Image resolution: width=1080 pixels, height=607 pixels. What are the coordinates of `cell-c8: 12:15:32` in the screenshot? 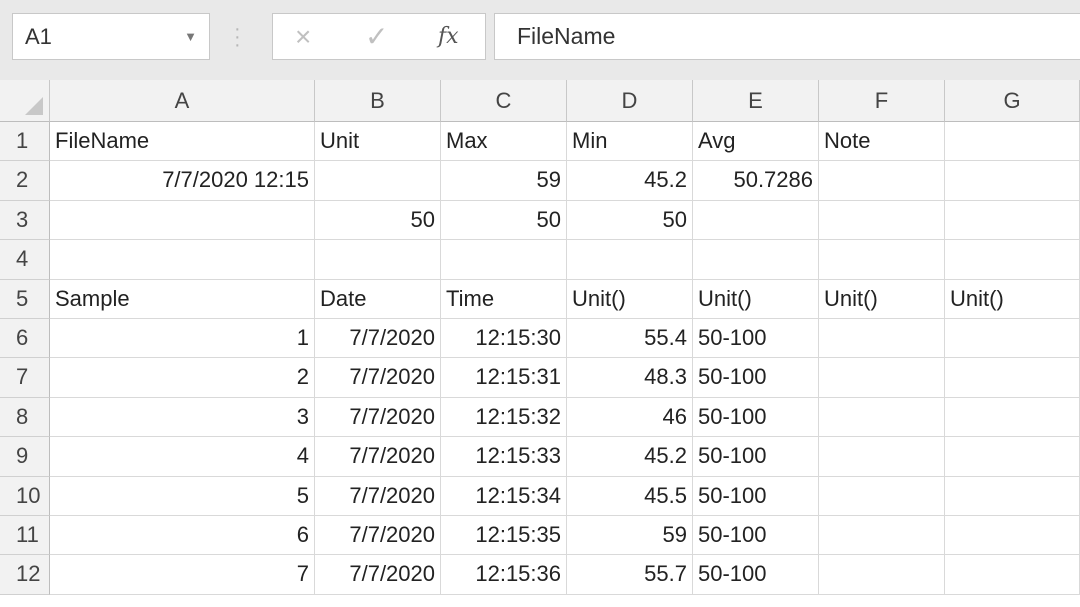 It's located at (504, 417).